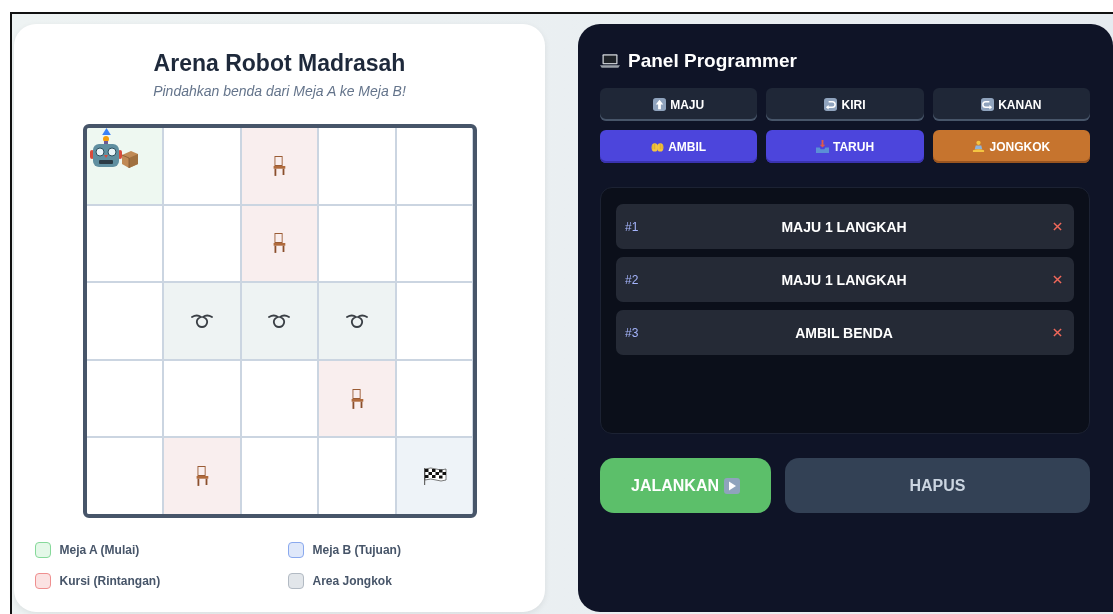 Image resolution: width=1113 pixels, height=614 pixels. What do you see at coordinates (1011, 104) in the screenshot?
I see `command-button: KANAN` at bounding box center [1011, 104].